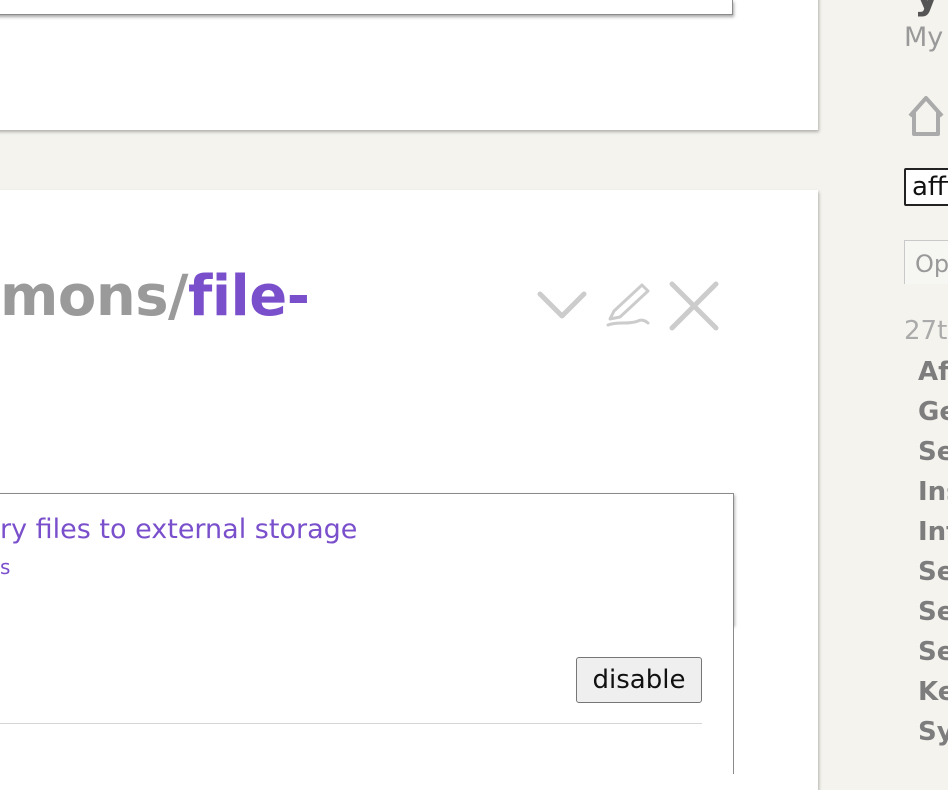 The width and height of the screenshot is (948, 790). I want to click on disable-button: disable, so click(639, 680).